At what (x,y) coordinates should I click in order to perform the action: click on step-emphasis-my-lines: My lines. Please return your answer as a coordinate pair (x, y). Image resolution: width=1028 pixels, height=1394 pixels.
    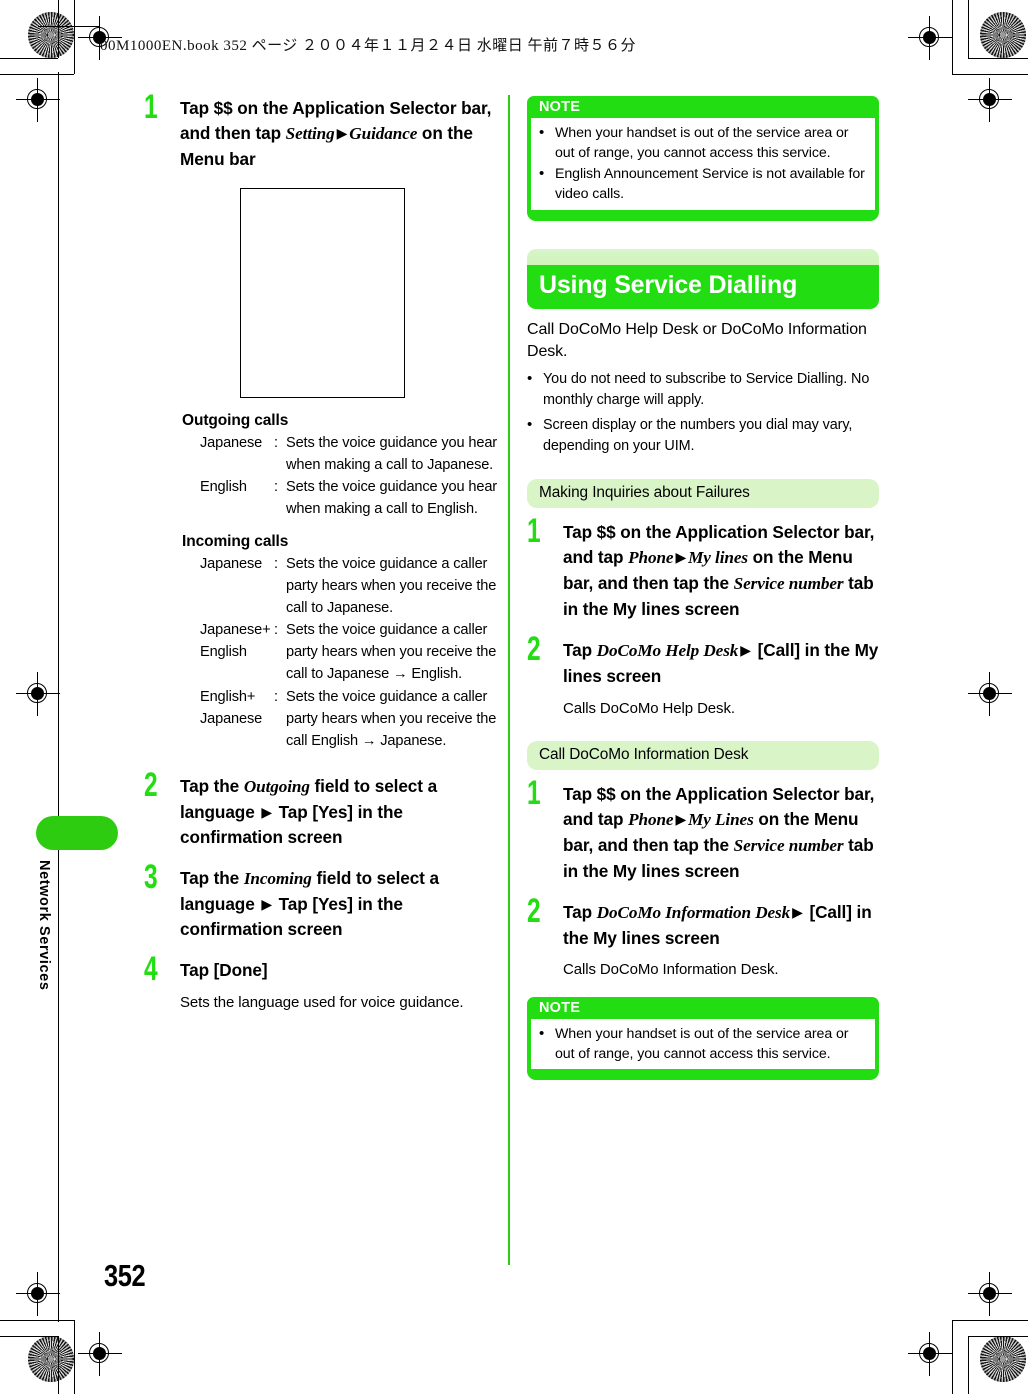
    Looking at the image, I should click on (718, 557).